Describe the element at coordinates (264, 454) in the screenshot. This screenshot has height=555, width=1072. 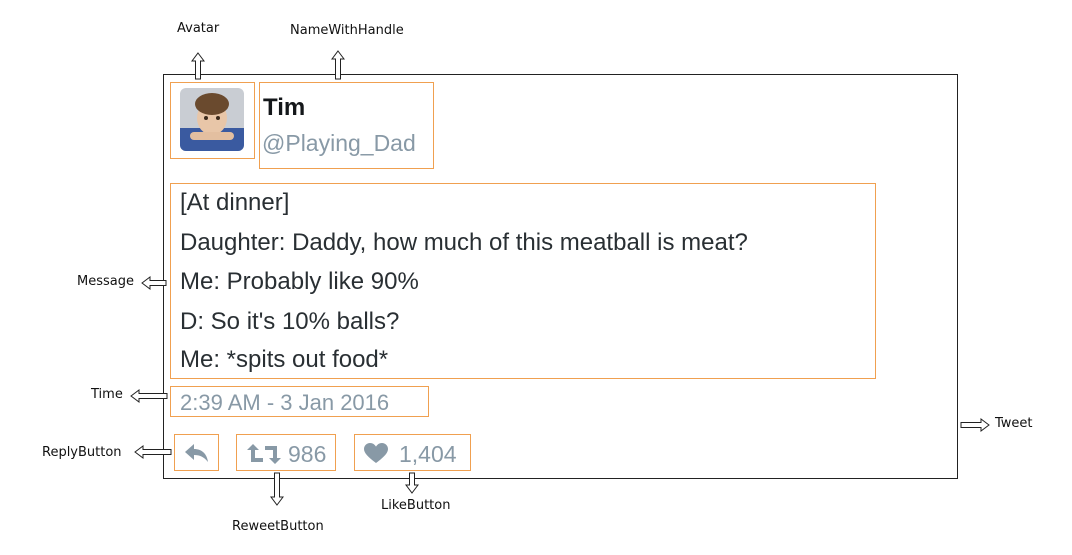
I see `retweet-icon` at that location.